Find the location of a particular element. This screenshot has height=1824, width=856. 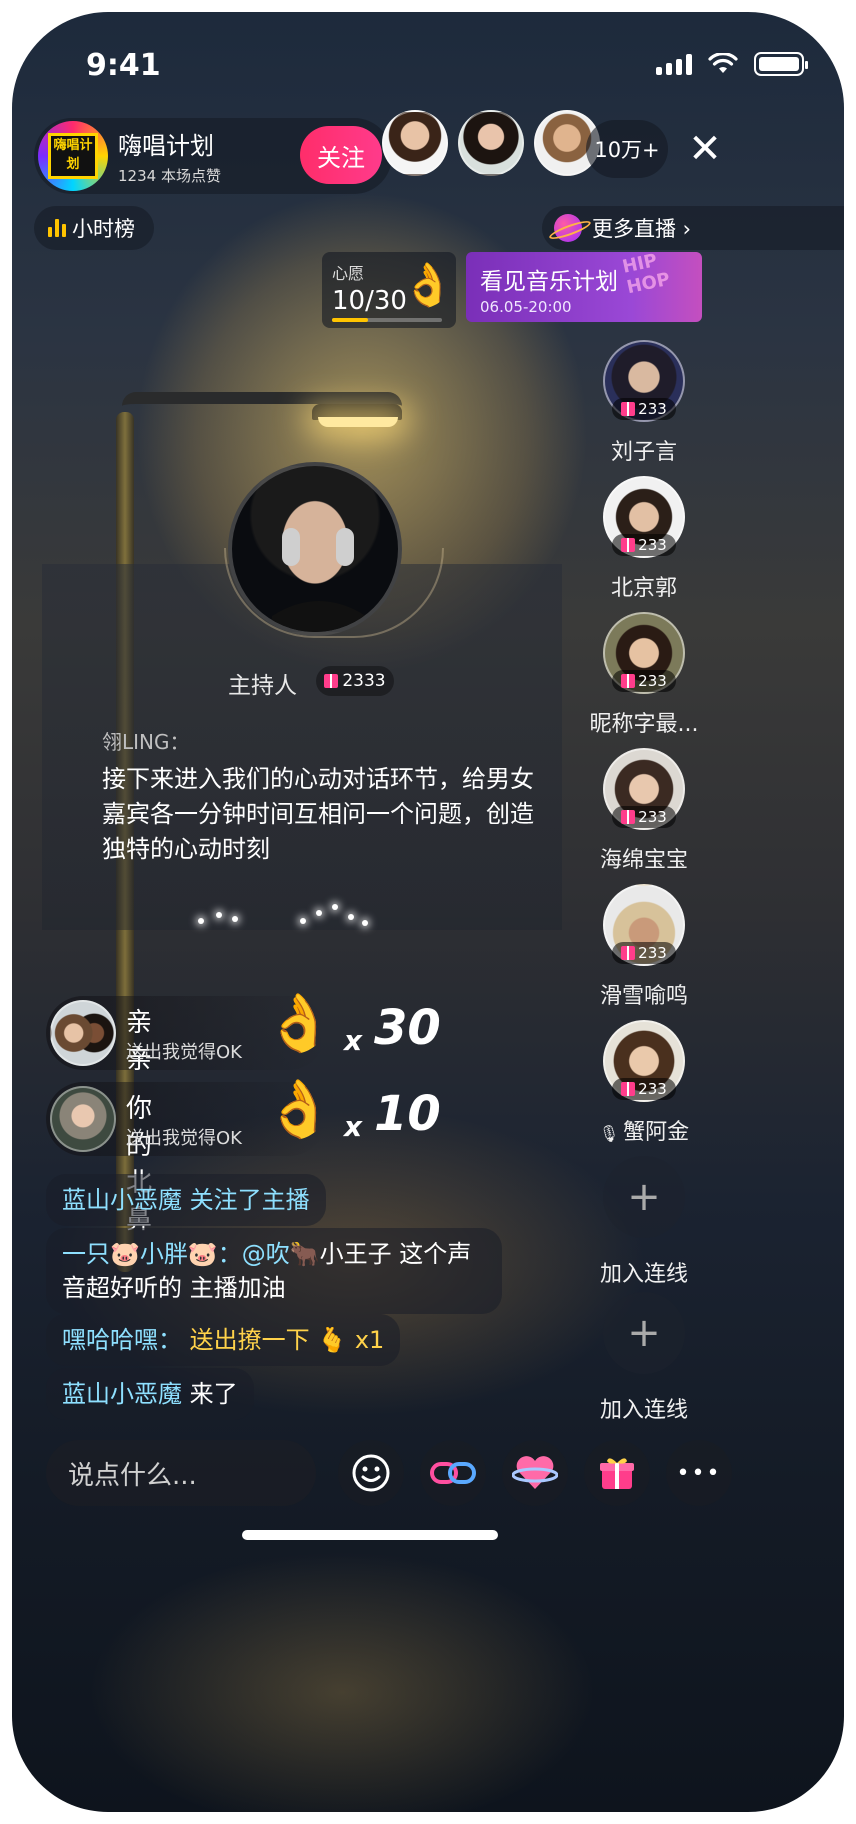

close-icon: ✕ is located at coordinates (705, 149).